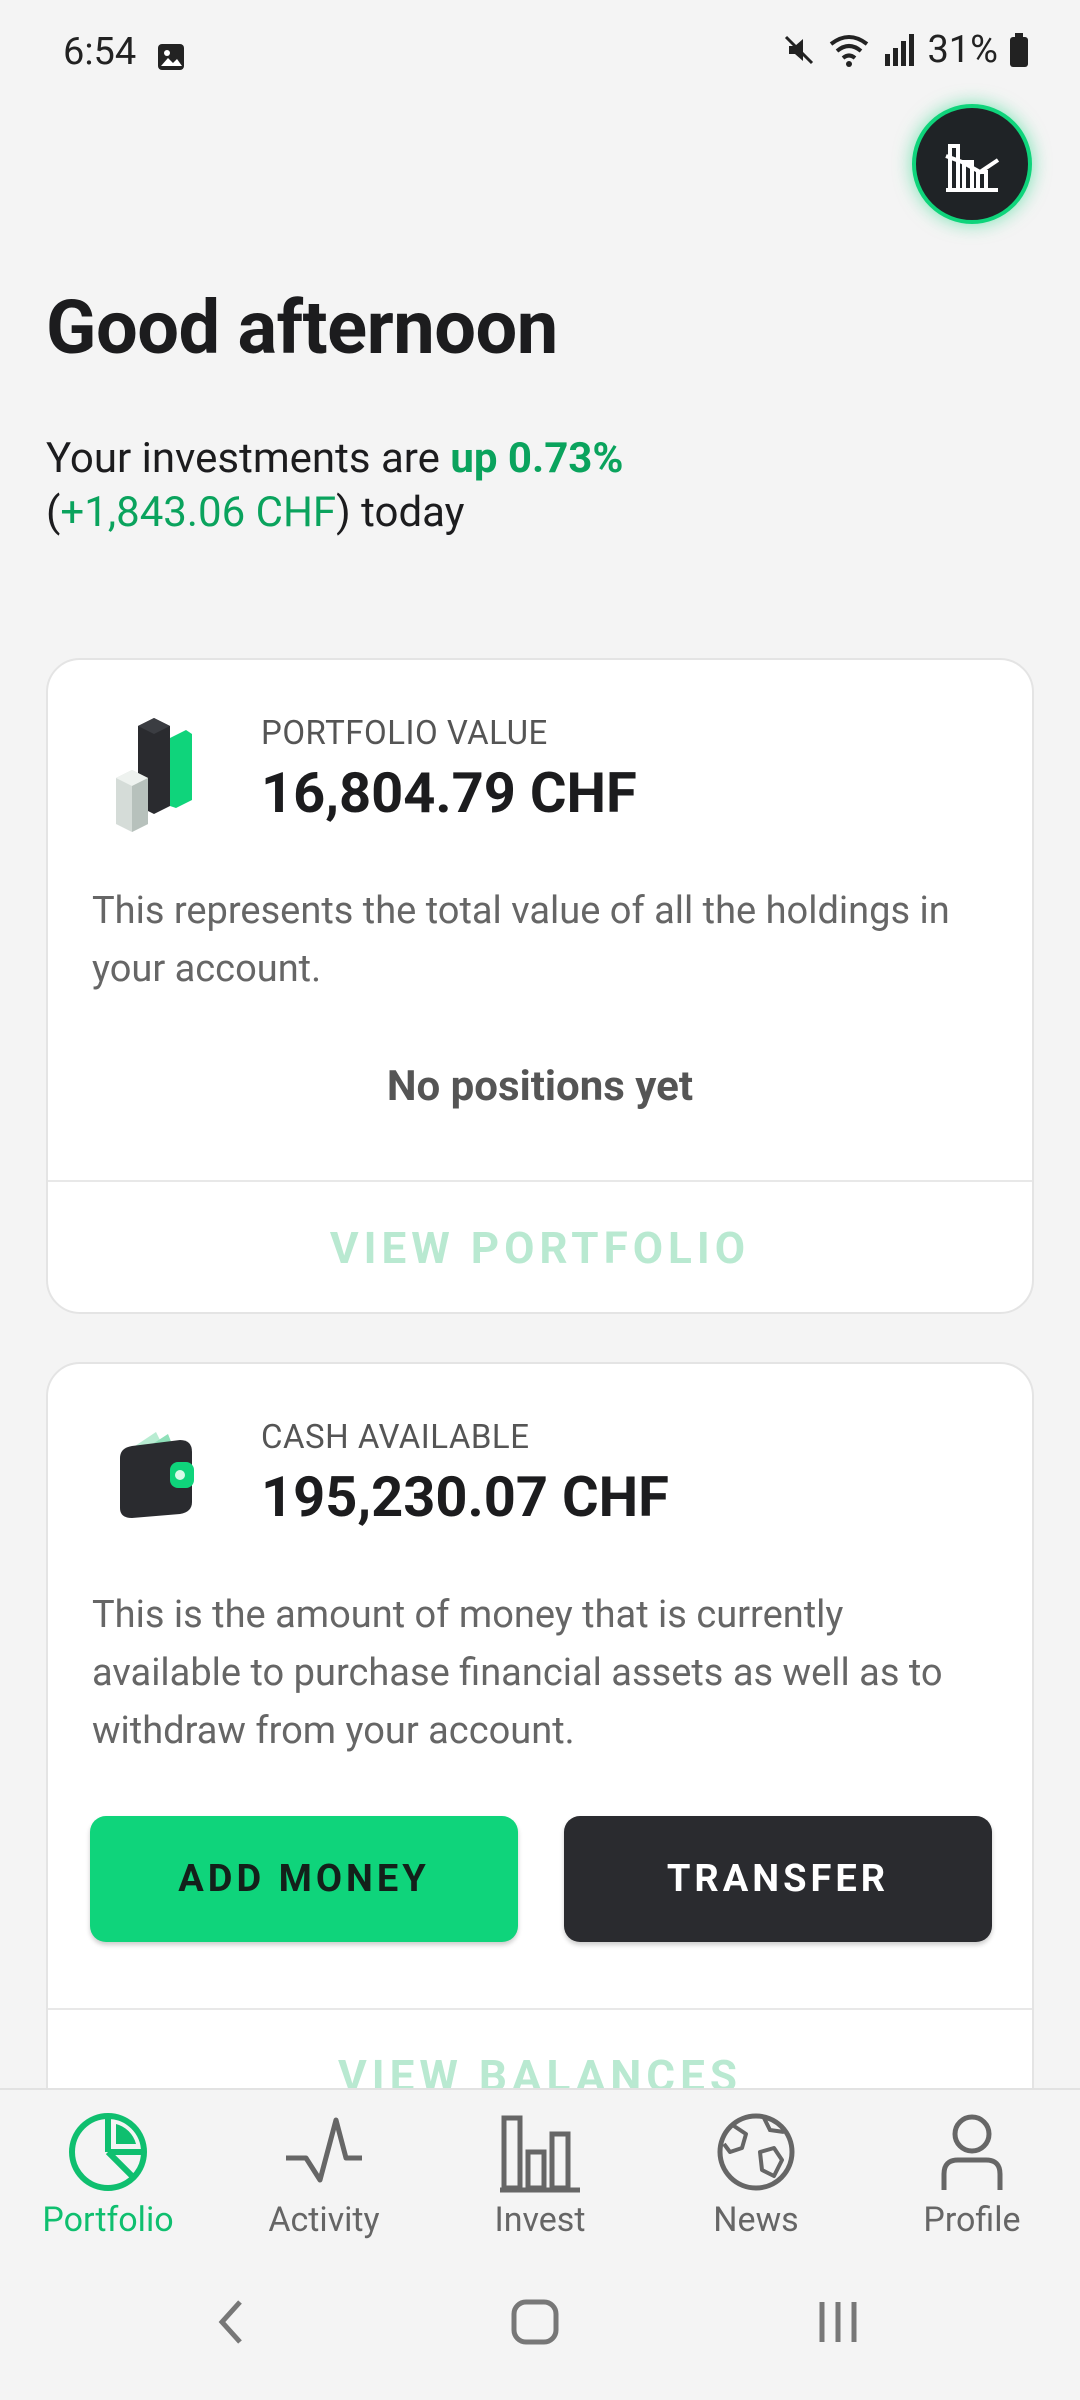  Describe the element at coordinates (972, 2152) in the screenshot. I see `person-icon` at that location.